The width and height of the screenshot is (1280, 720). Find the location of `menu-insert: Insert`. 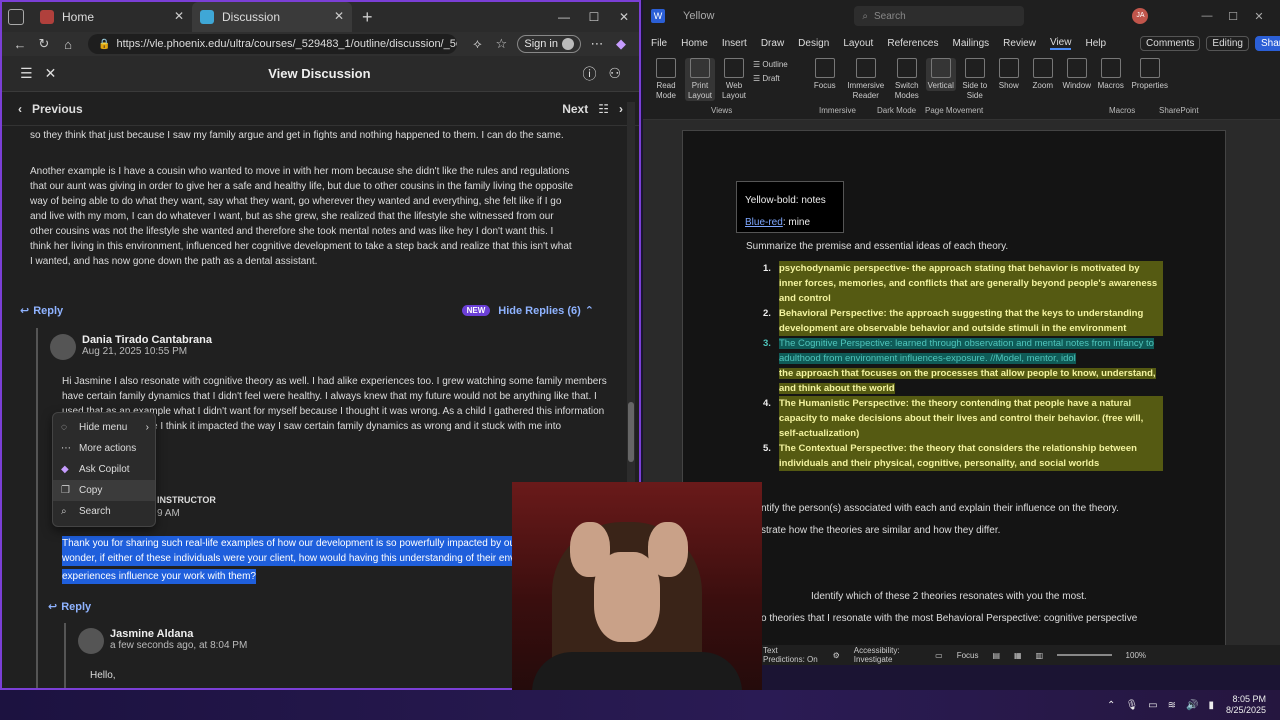

menu-insert: Insert is located at coordinates (734, 43).